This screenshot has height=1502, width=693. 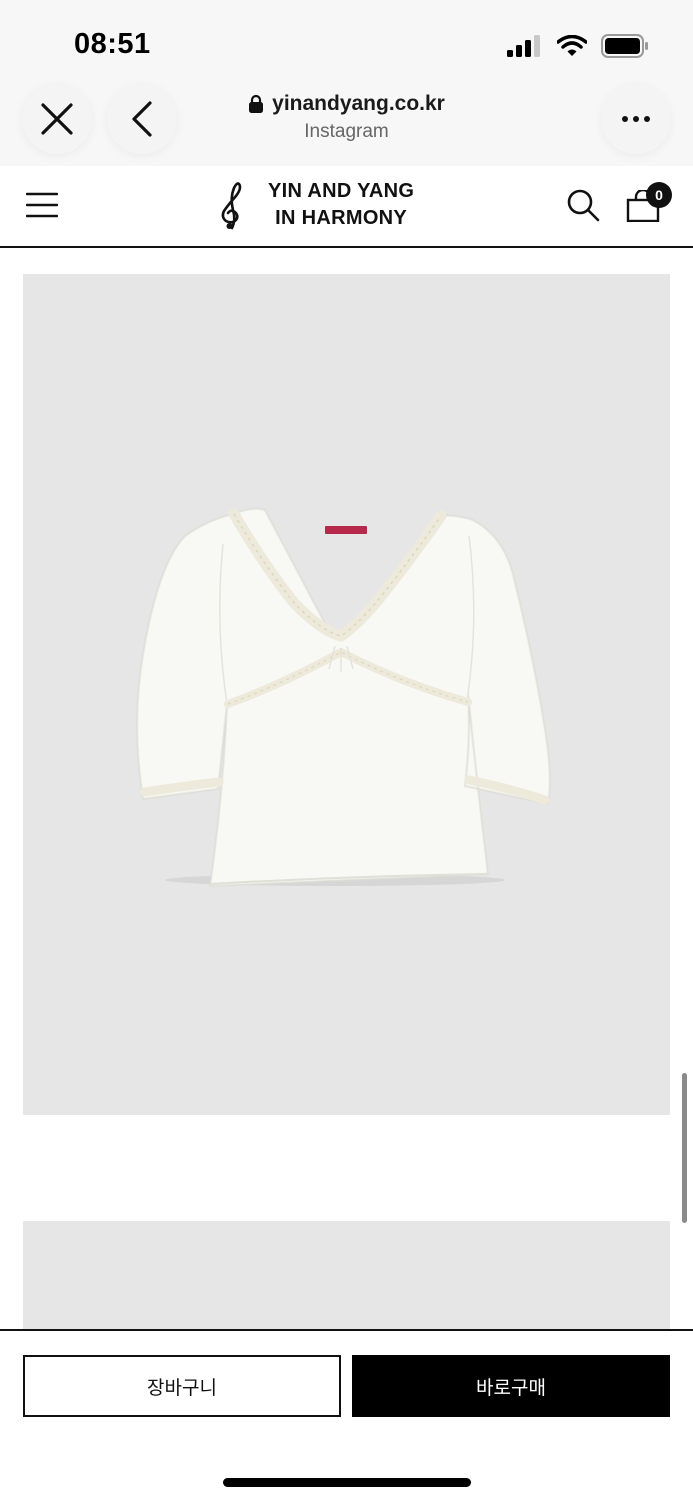 I want to click on site-header: YIN AND YANG IN HARMONY 0, so click(x=346, y=207).